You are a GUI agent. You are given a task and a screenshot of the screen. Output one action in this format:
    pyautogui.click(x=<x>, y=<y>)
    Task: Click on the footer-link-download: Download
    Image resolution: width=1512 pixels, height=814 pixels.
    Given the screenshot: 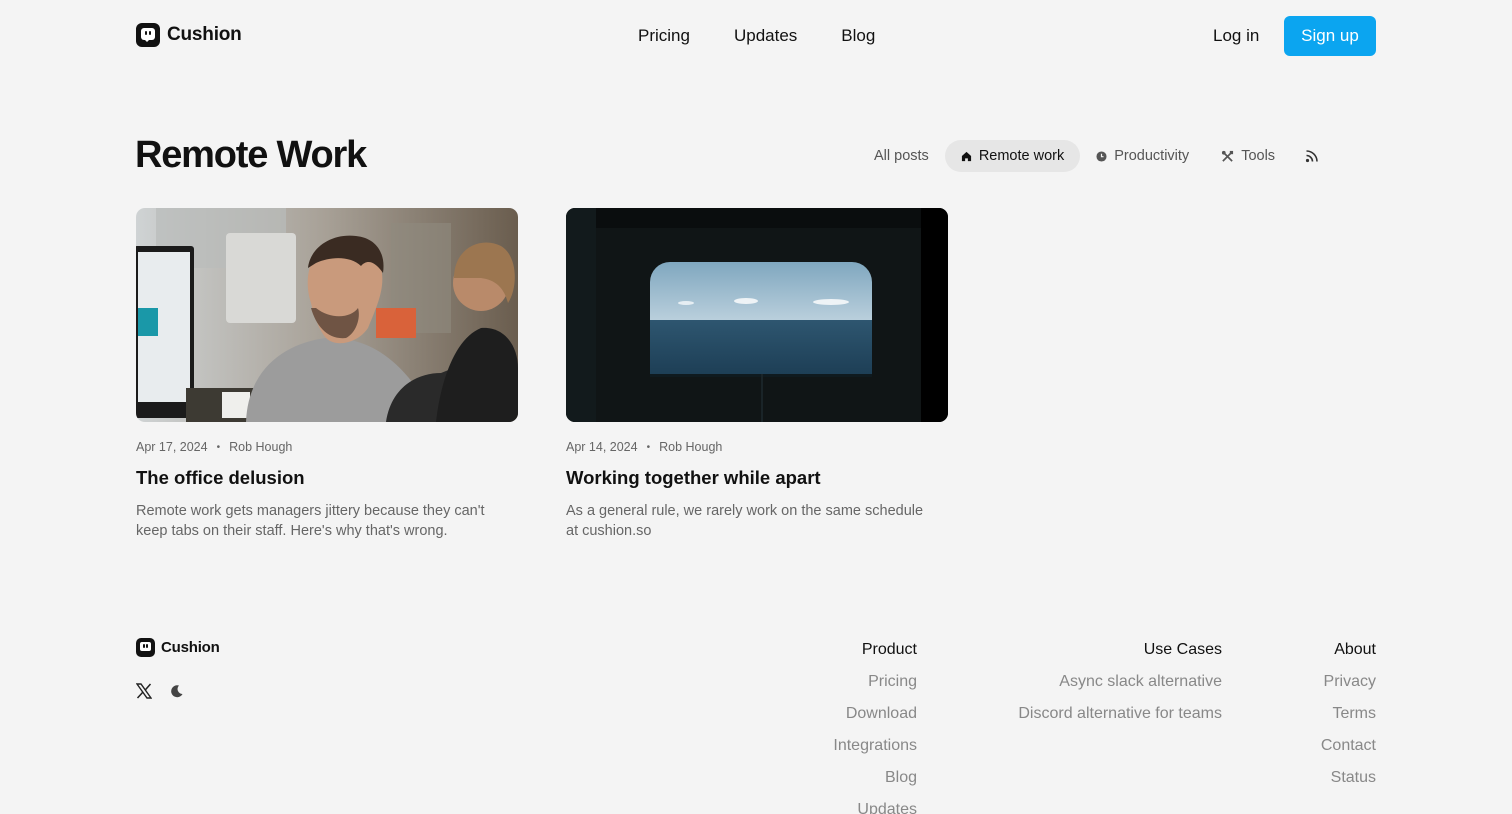 What is the action you would take?
    pyautogui.click(x=875, y=715)
    